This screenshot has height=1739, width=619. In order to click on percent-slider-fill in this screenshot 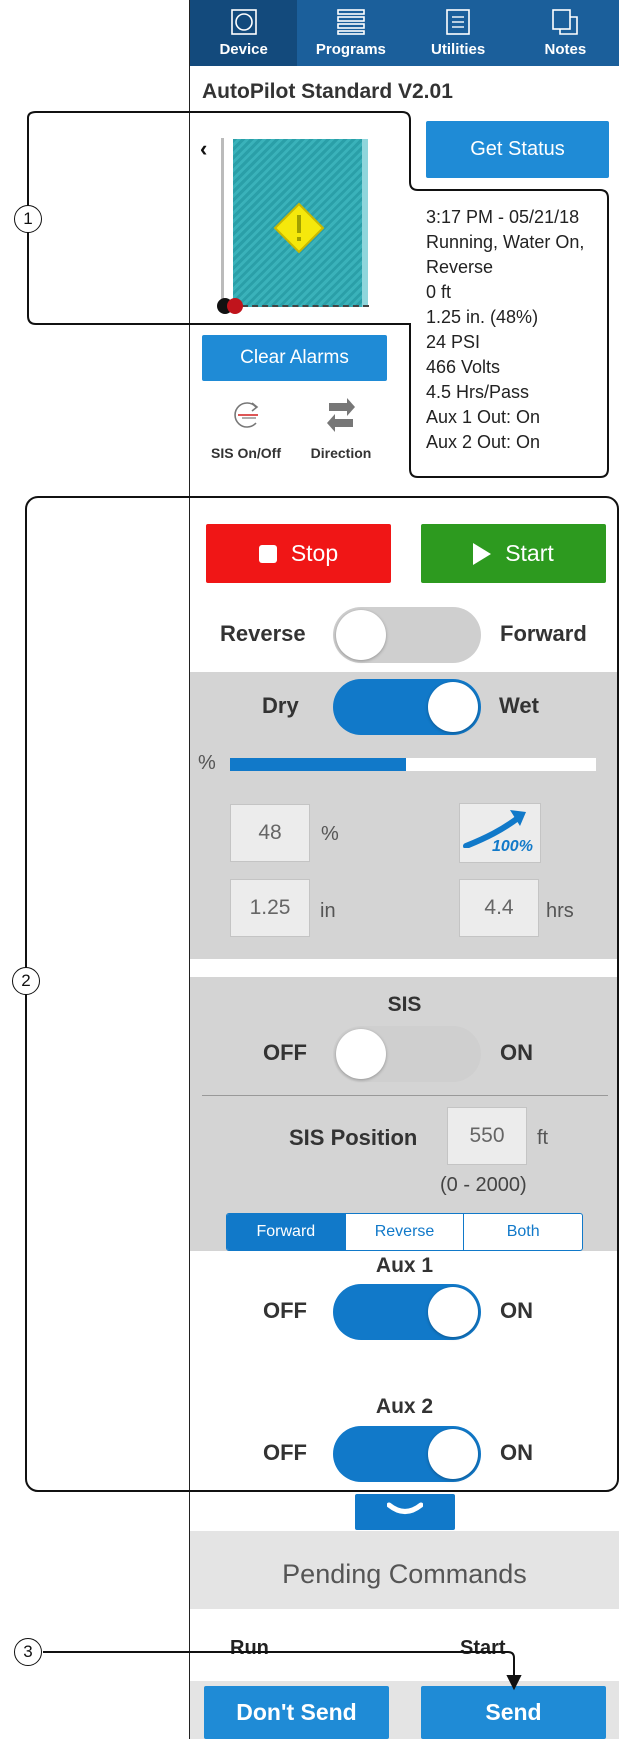, I will do `click(318, 764)`.